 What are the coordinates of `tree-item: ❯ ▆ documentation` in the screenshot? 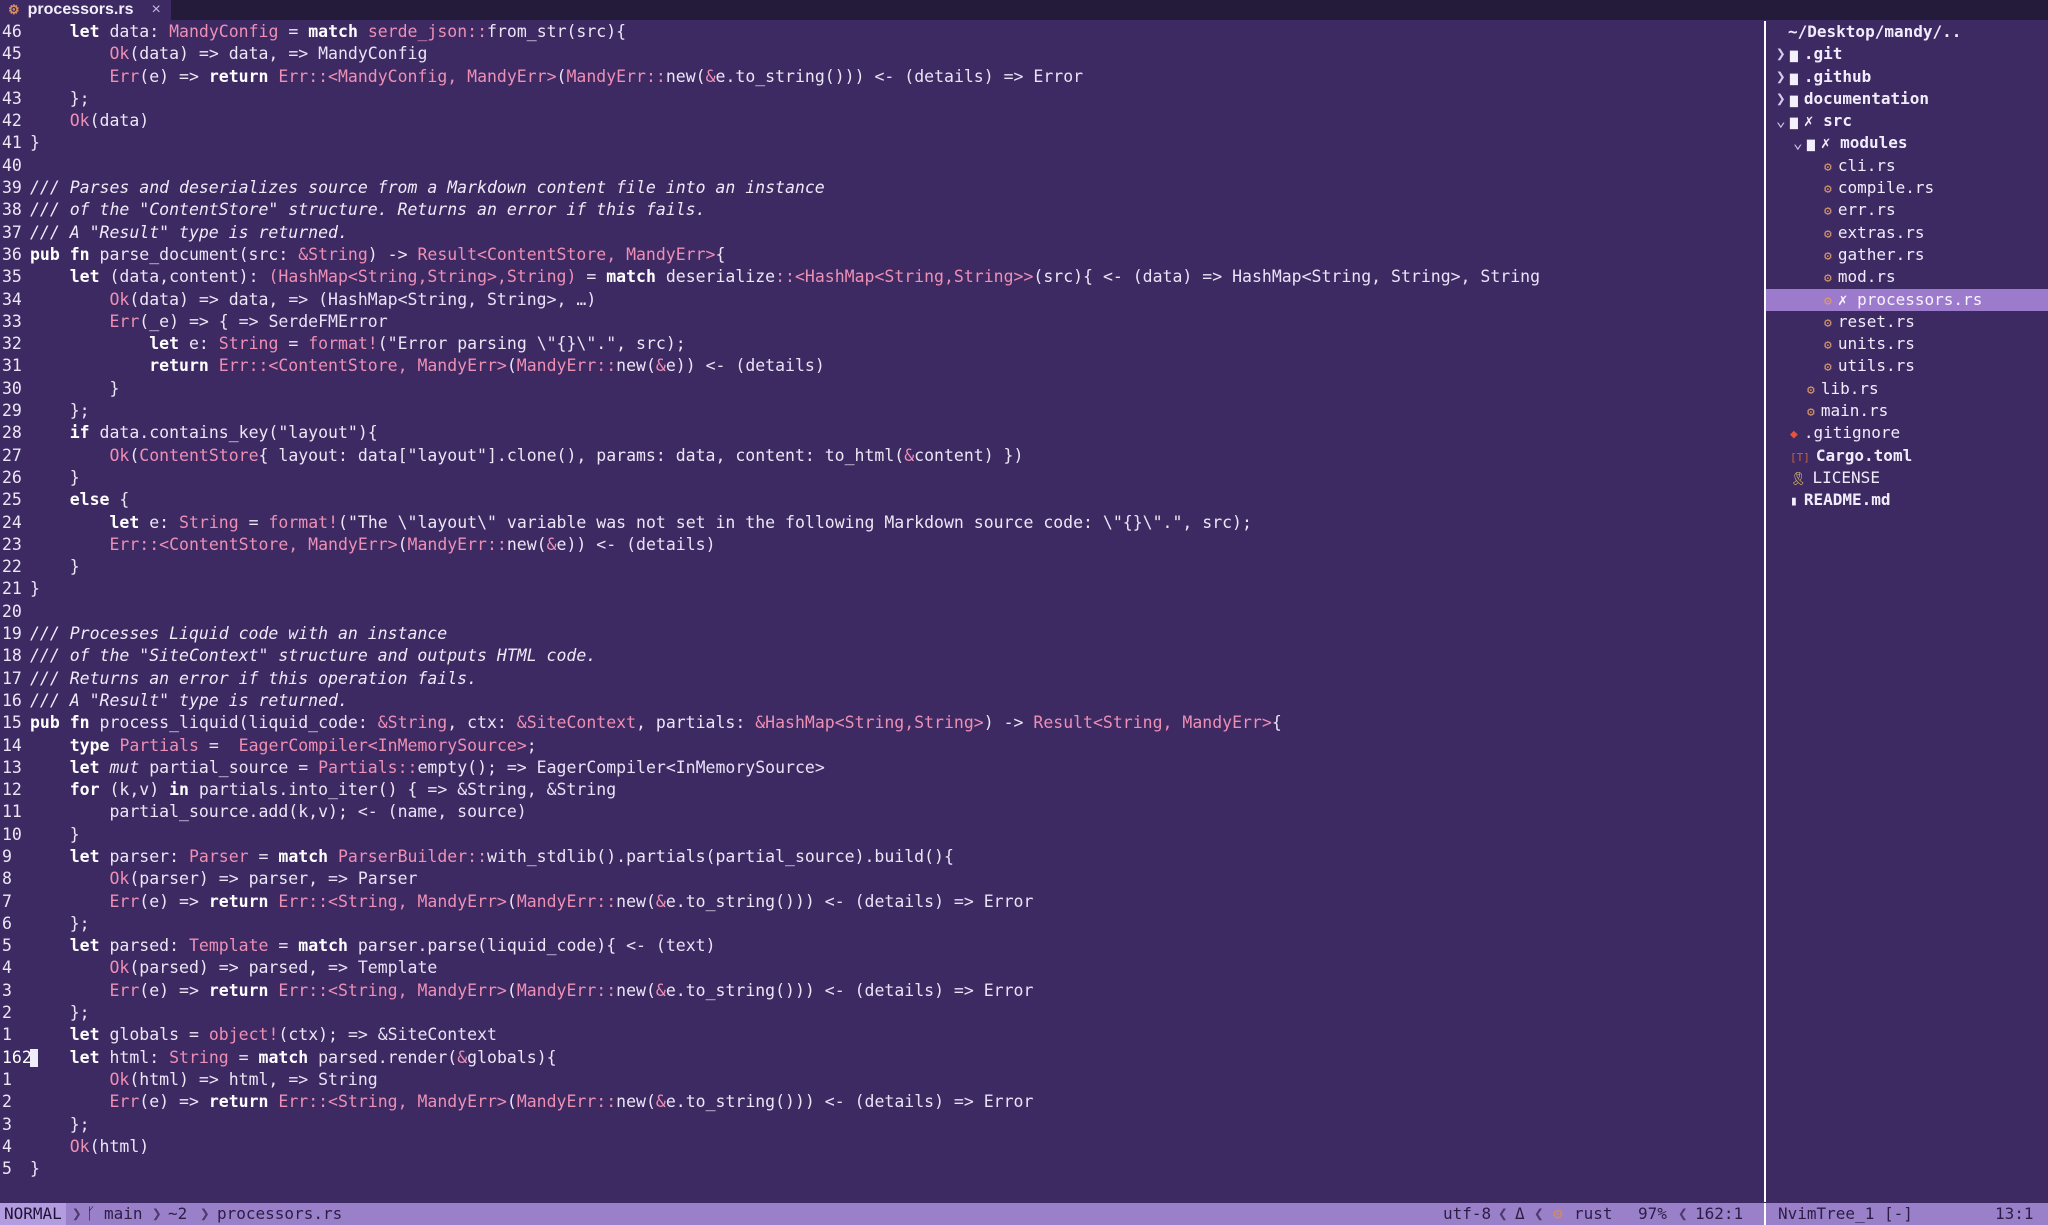 It's located at (1907, 99).